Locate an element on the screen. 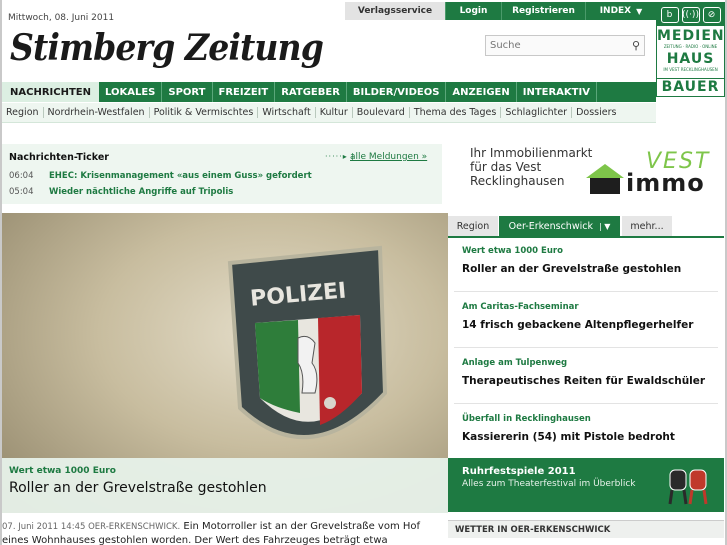 The image size is (727, 545). all-news-link: alle Meldungen » is located at coordinates (388, 157).